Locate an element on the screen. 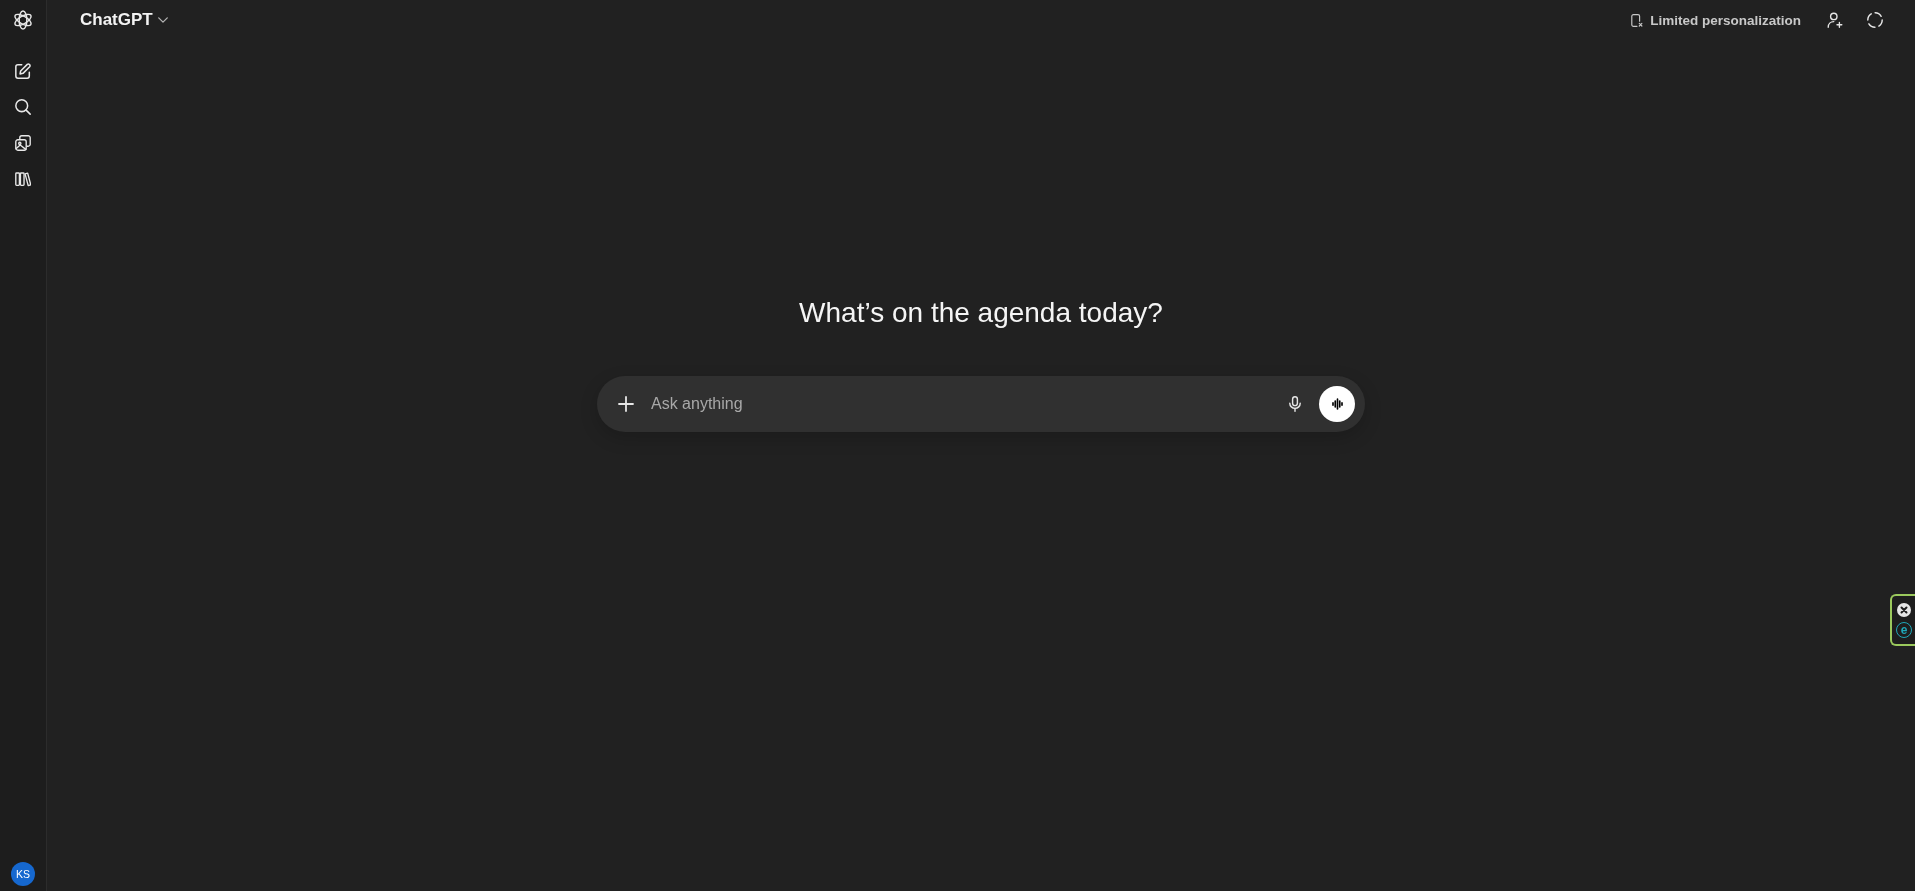  close-button is located at coordinates (1904, 609).